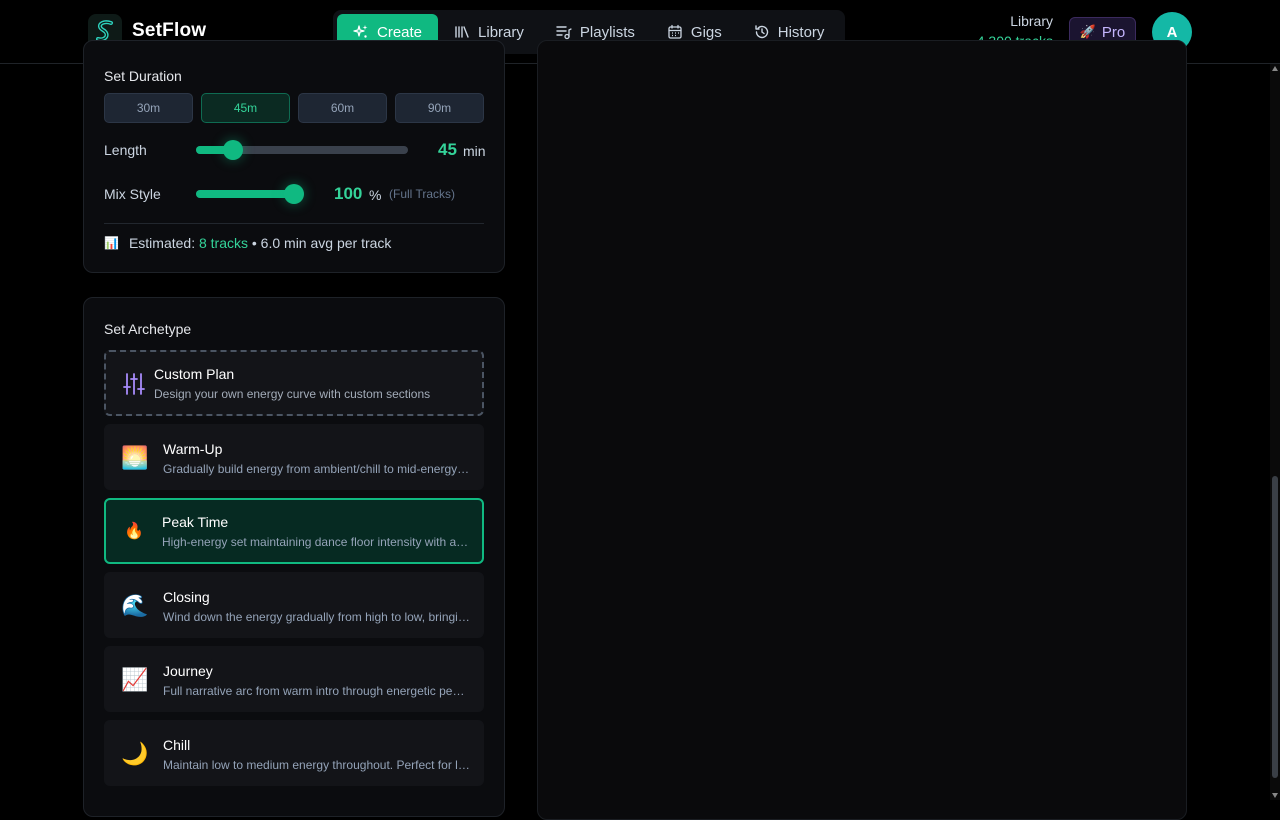 The image size is (1280, 820). I want to click on archetype-title: Journey, so click(188, 671).